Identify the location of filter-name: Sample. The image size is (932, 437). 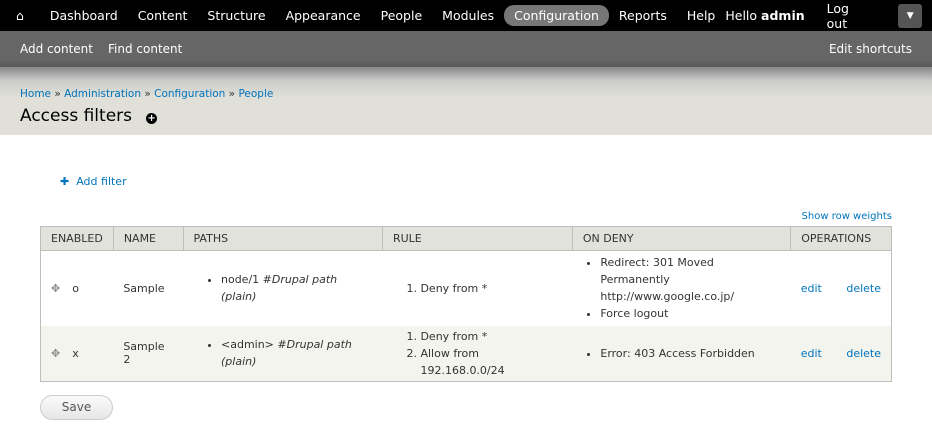
(144, 288).